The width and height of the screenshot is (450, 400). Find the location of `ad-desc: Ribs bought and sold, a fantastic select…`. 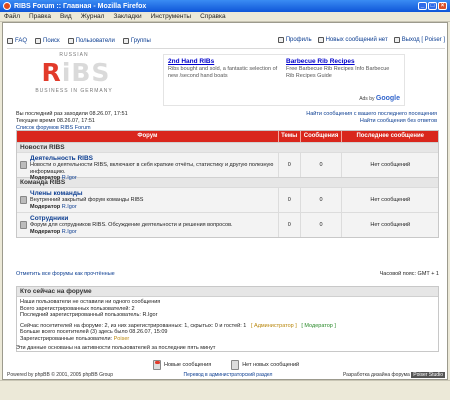

ad-desc: Ribs bought and sold, a fantastic select… is located at coordinates (223, 72).